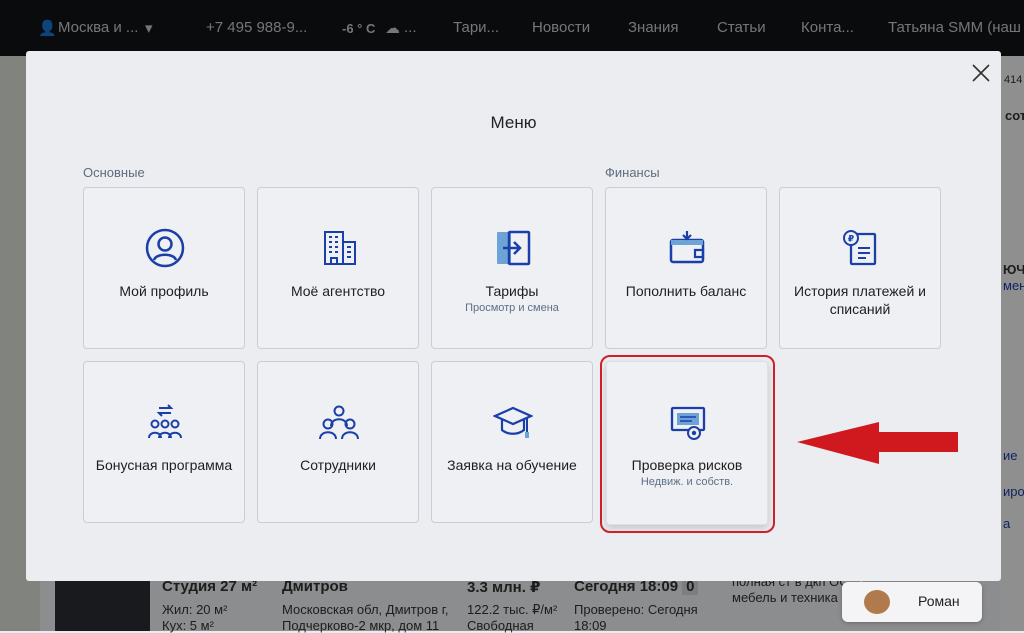  Describe the element at coordinates (164, 442) in the screenshot. I see `menu-card-bonus: Бонусная программа` at that location.